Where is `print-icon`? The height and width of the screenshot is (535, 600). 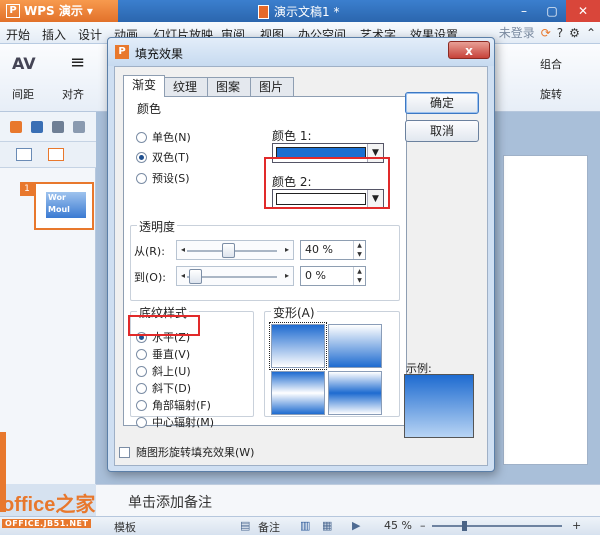 print-icon is located at coordinates (58, 127).